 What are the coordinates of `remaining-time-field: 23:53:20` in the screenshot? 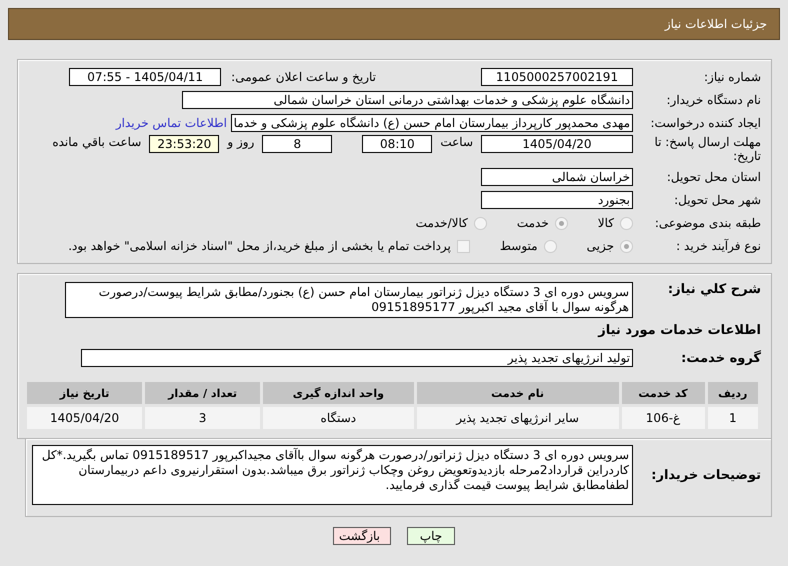 It's located at (184, 144).